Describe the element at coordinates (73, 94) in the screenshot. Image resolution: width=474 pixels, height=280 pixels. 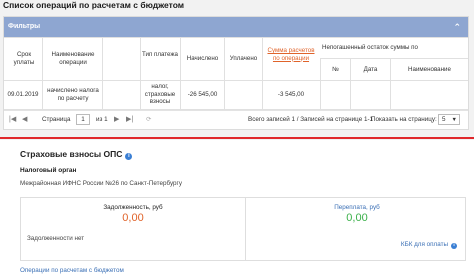
I see `cell-operation-name: начислено налога по расчету` at that location.